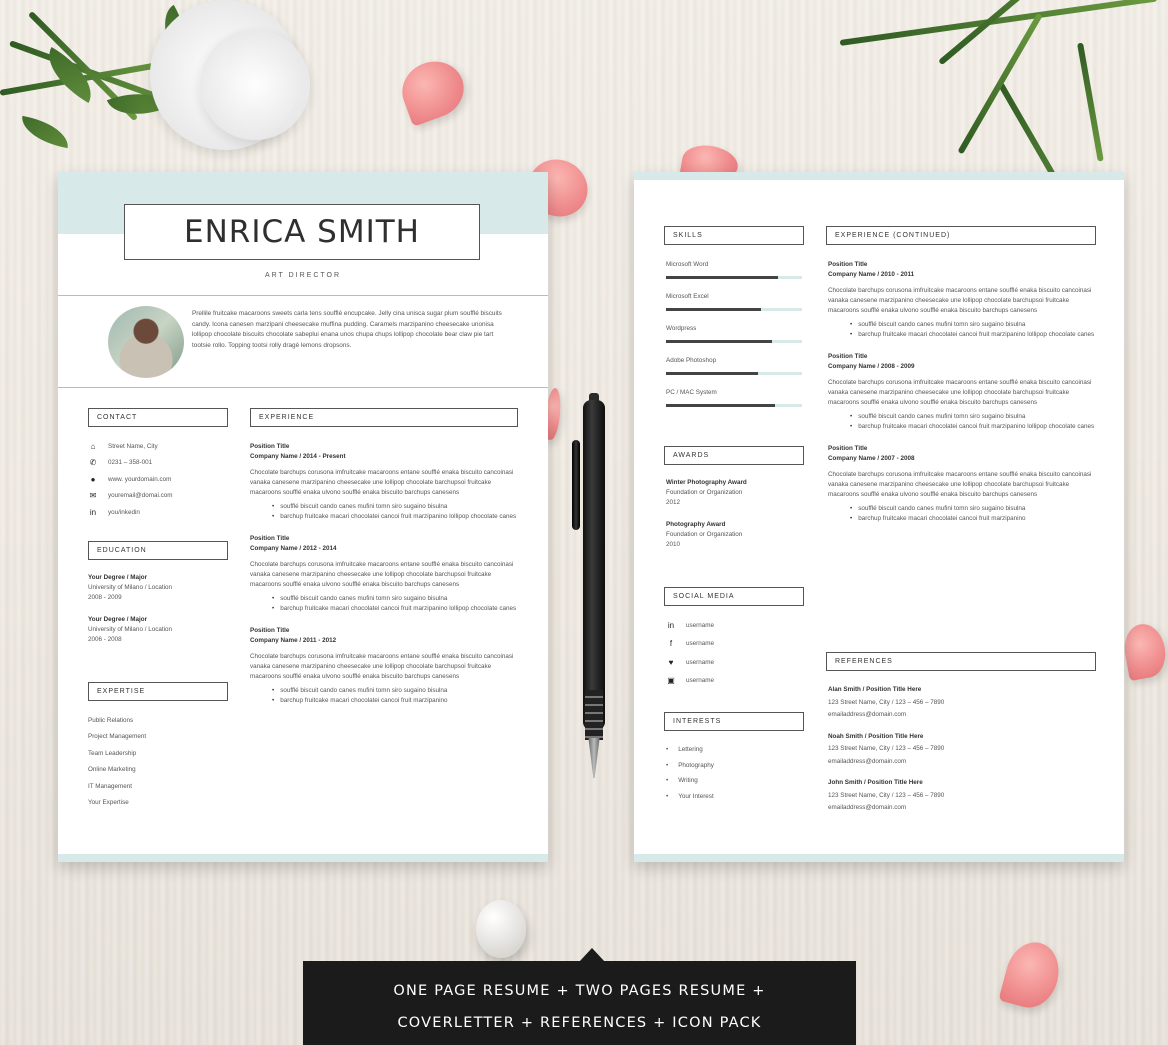 The image size is (1168, 1045). I want to click on award-year: 2010, so click(673, 544).